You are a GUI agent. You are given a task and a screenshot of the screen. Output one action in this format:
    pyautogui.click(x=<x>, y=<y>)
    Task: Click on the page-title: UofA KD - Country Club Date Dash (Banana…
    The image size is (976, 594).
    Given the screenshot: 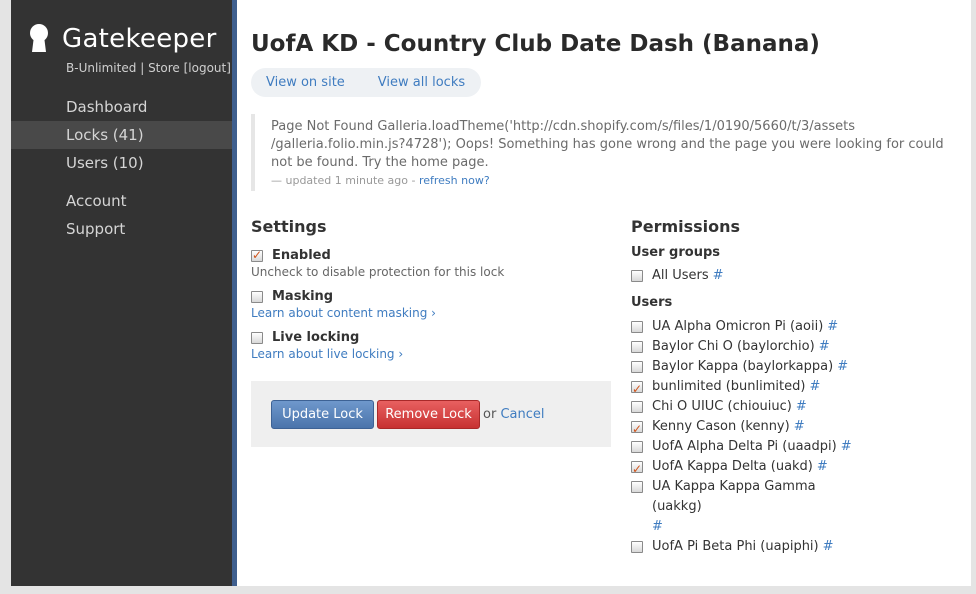 What is the action you would take?
    pyautogui.click(x=535, y=44)
    